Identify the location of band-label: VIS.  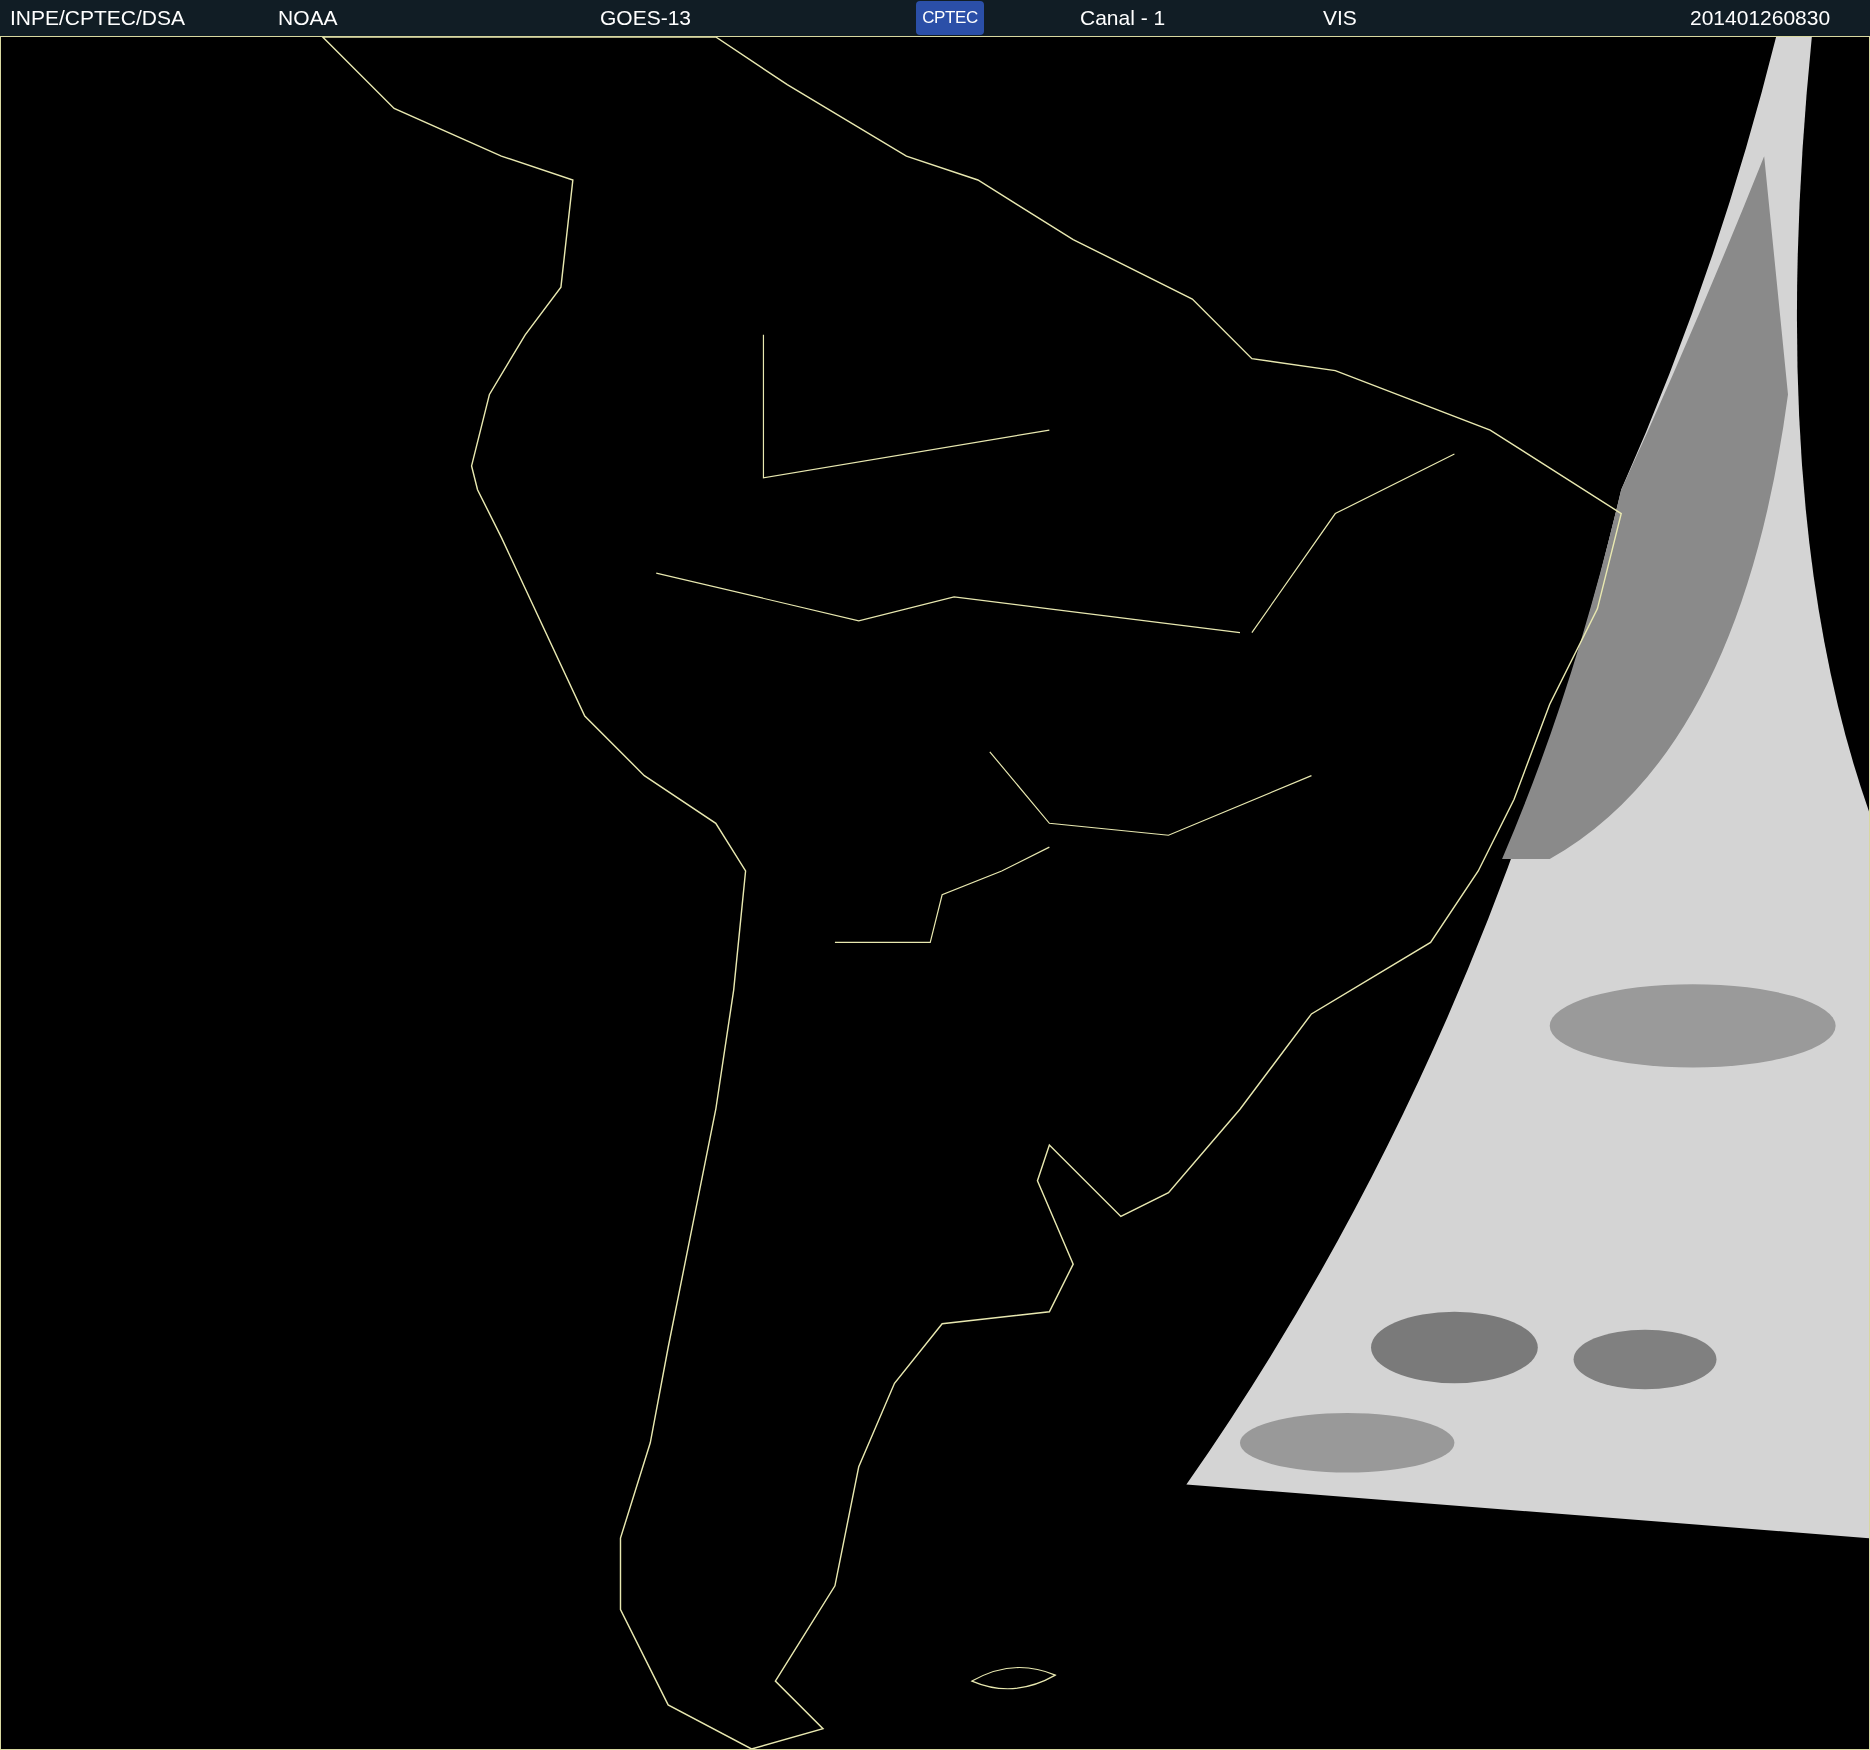
(1340, 18).